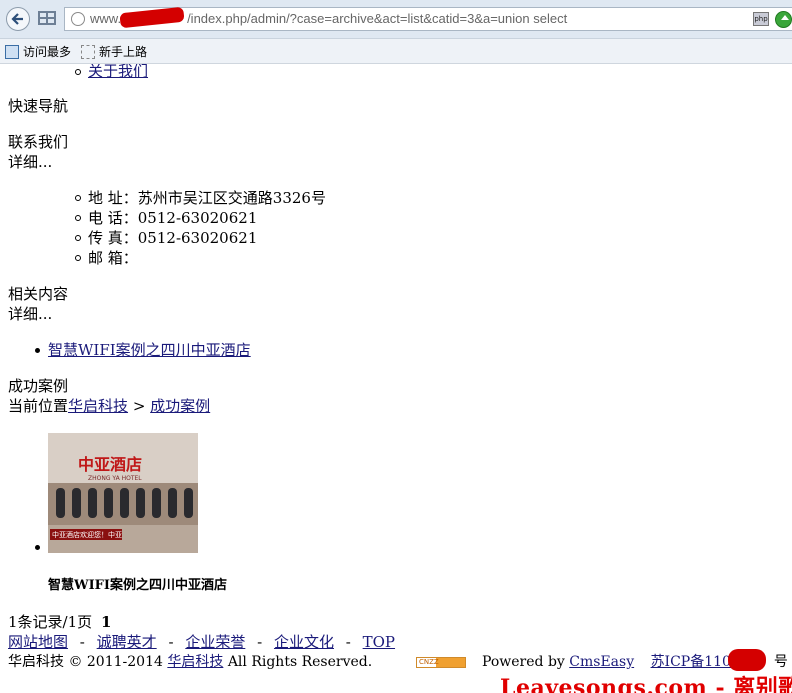 Image resolution: width=792 pixels, height=693 pixels. I want to click on case-caption-link: 智慧WIFI案例之四川中亚酒店, so click(137, 583).